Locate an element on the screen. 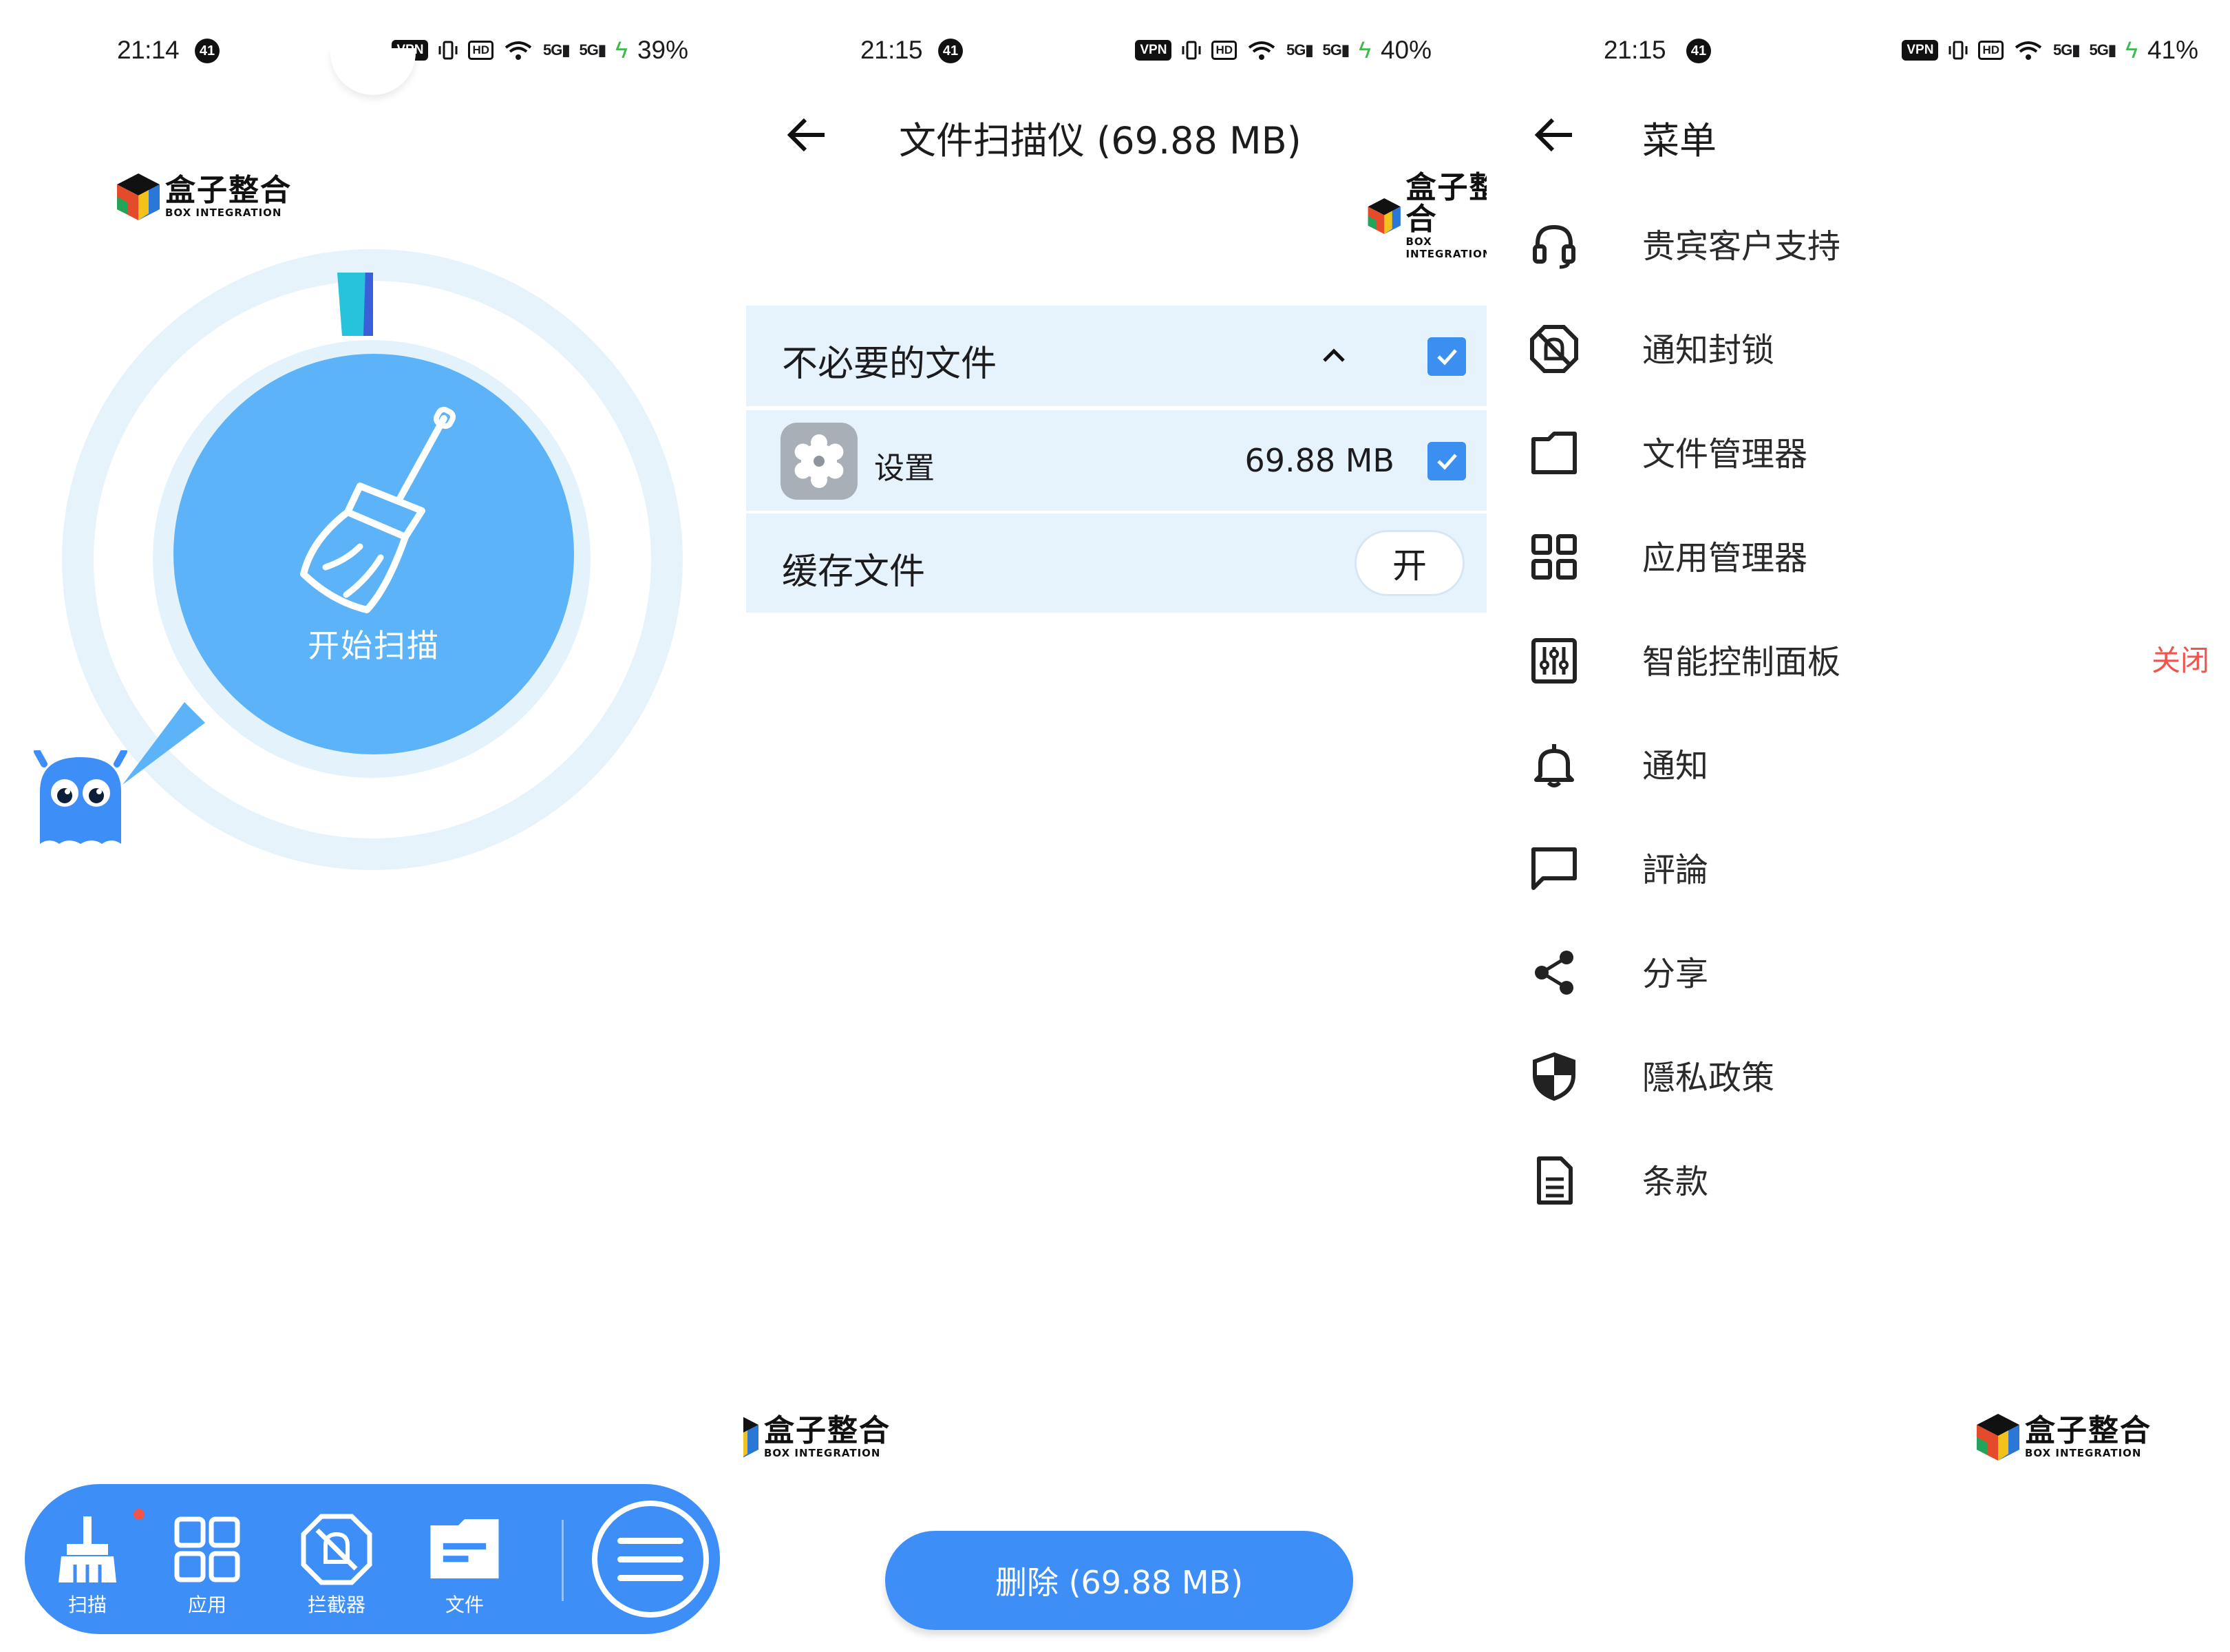  cache-files-row: 缓存文件 开 is located at coordinates (1116, 563).